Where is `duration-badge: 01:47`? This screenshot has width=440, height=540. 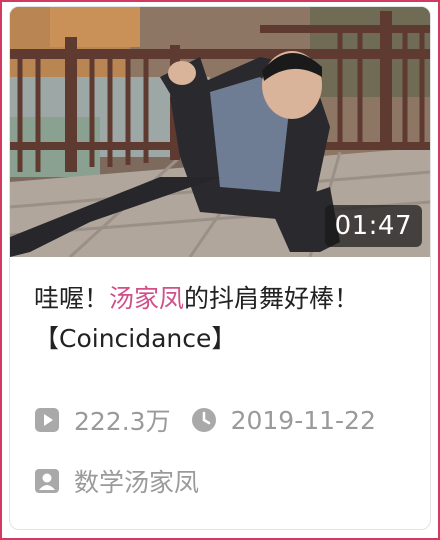 duration-badge: 01:47 is located at coordinates (373, 226).